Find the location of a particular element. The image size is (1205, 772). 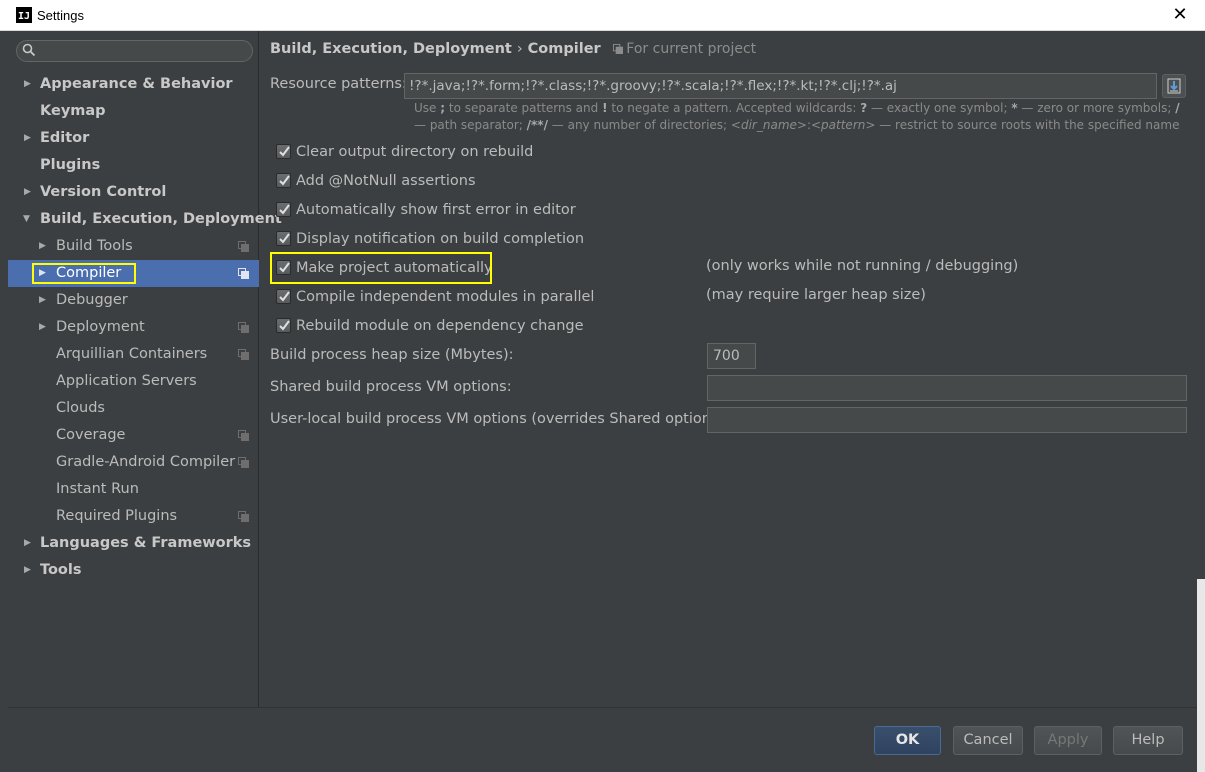

sidebar-item-build-execution-deployment: ▼ Build, Execution, Deployment is located at coordinates (145, 219).